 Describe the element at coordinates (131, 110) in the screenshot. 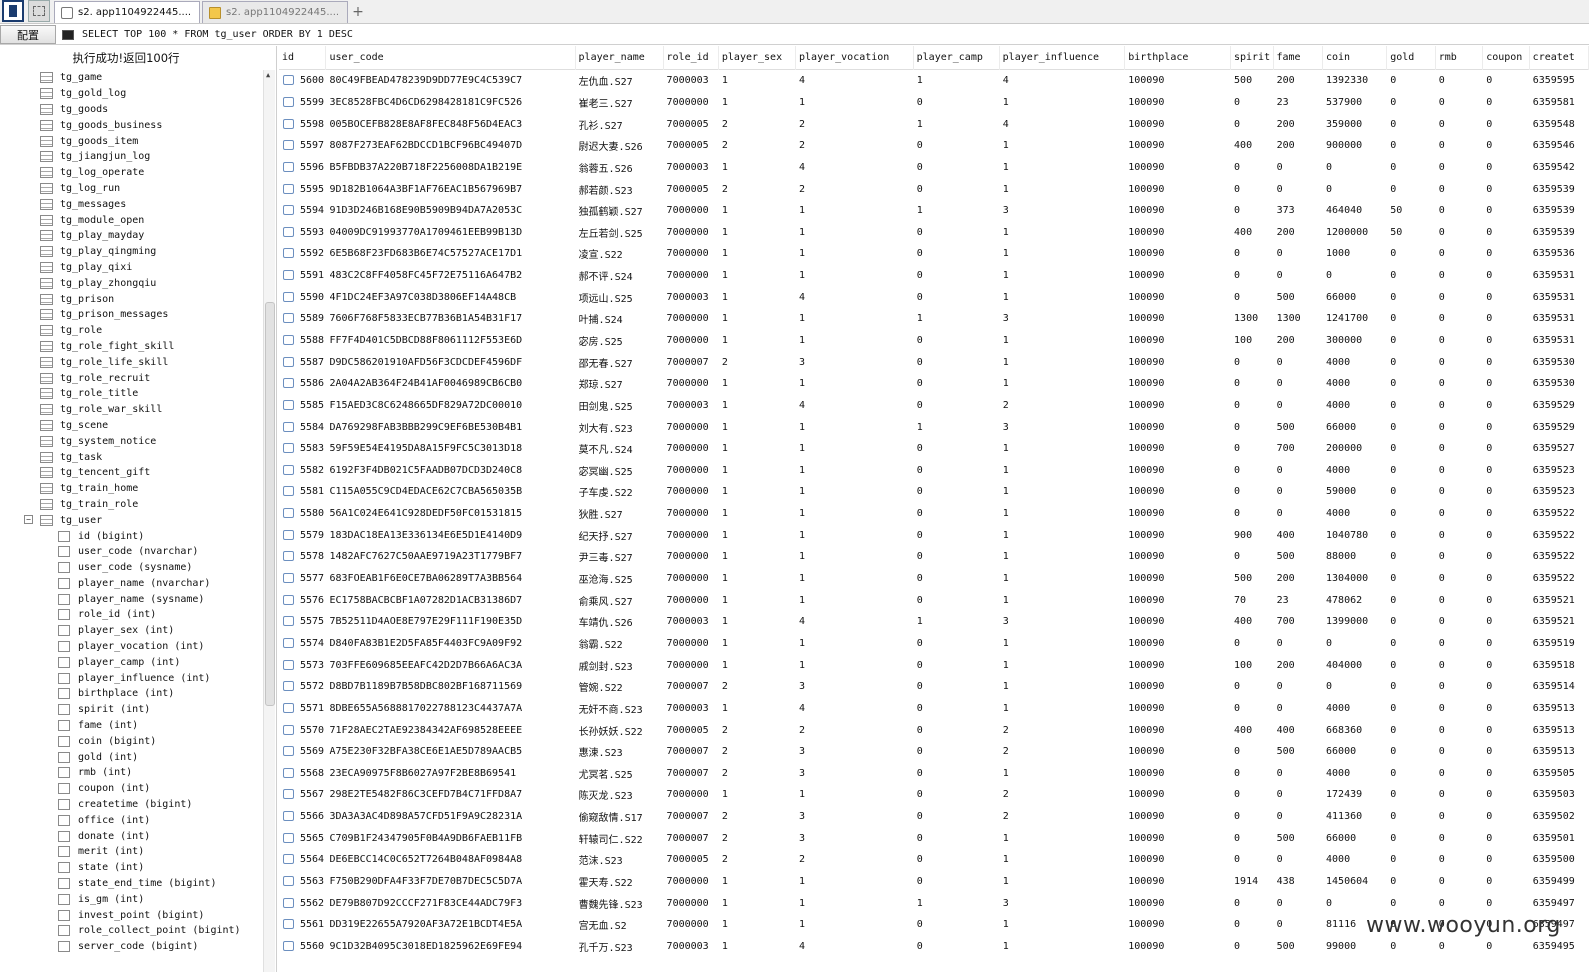

I see `tree-table-item: tg_goods` at that location.